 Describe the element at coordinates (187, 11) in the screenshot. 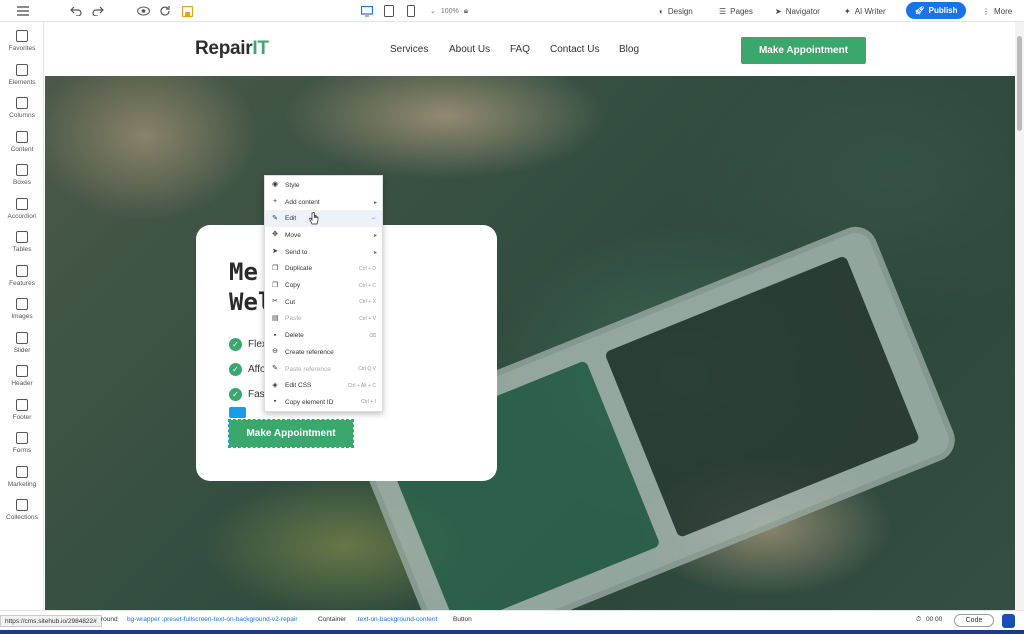

I see `save-icon` at that location.